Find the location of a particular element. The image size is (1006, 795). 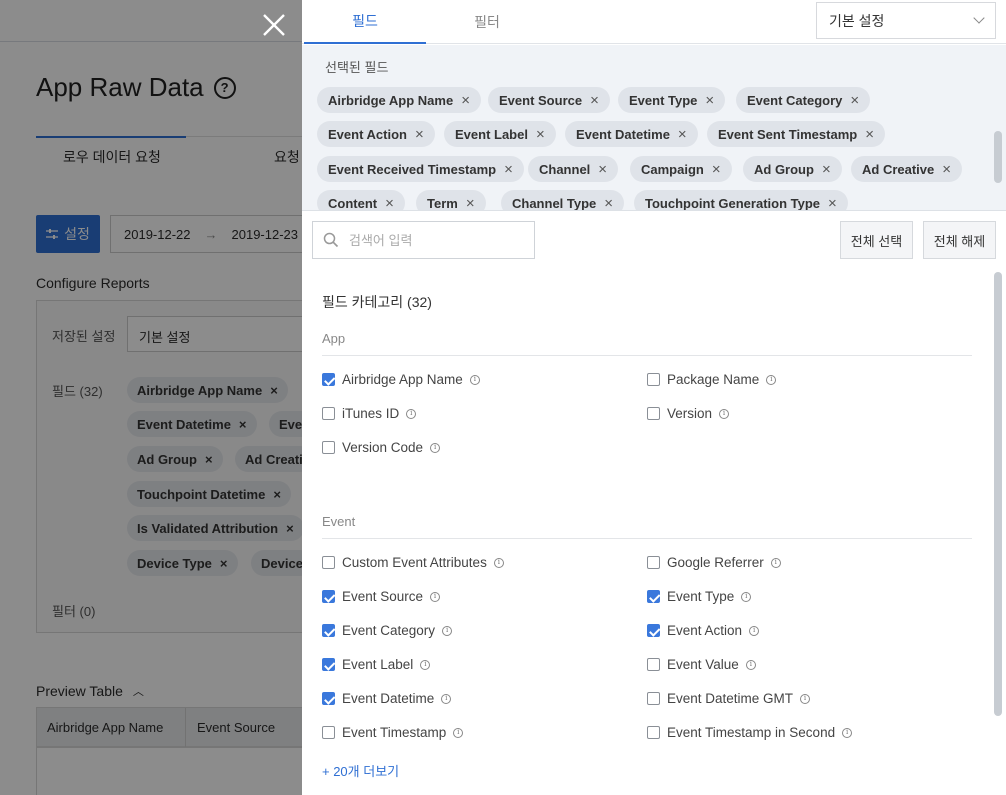

selected-field-chip: Event Action × is located at coordinates (376, 134).